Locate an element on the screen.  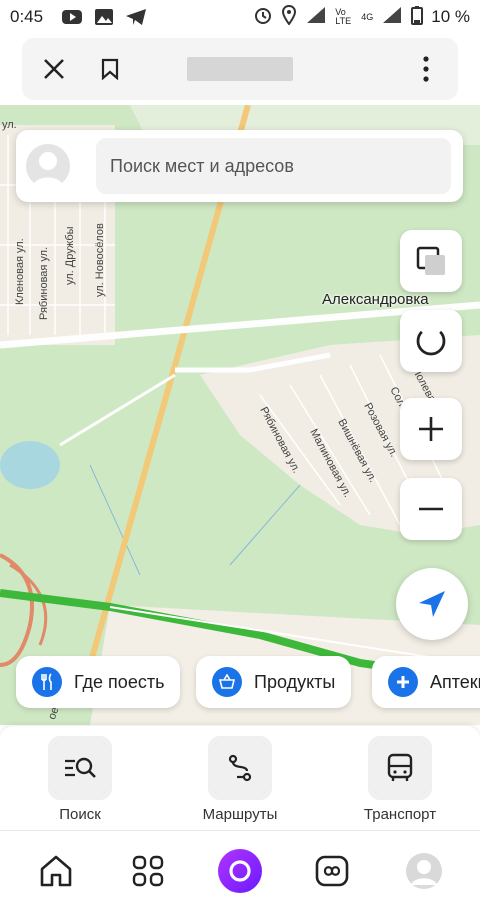
transport-action: Транспорт is located at coordinates (400, 779).